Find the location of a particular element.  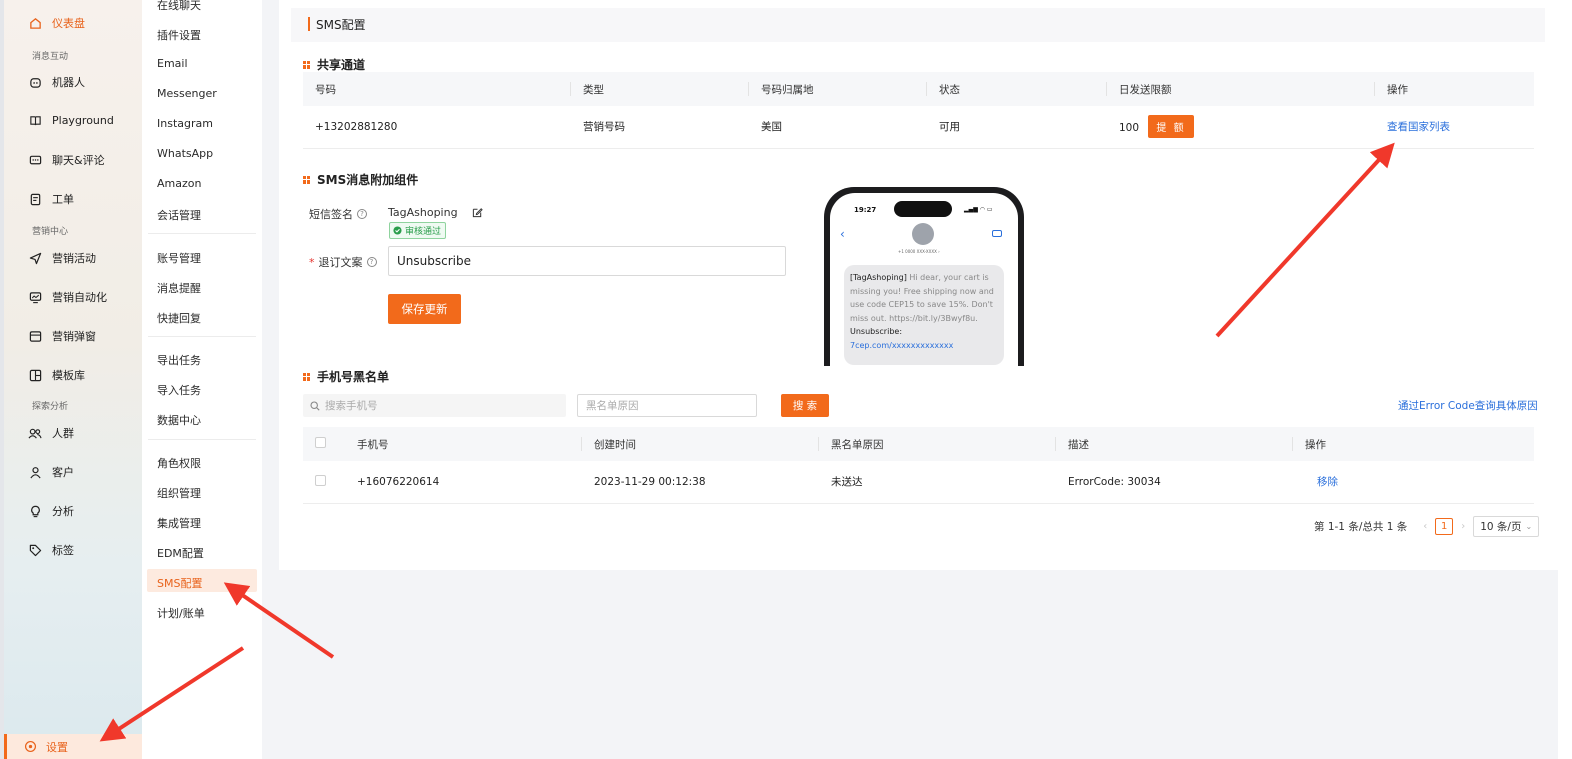

nav-customers: 客户 is located at coordinates (51, 472).